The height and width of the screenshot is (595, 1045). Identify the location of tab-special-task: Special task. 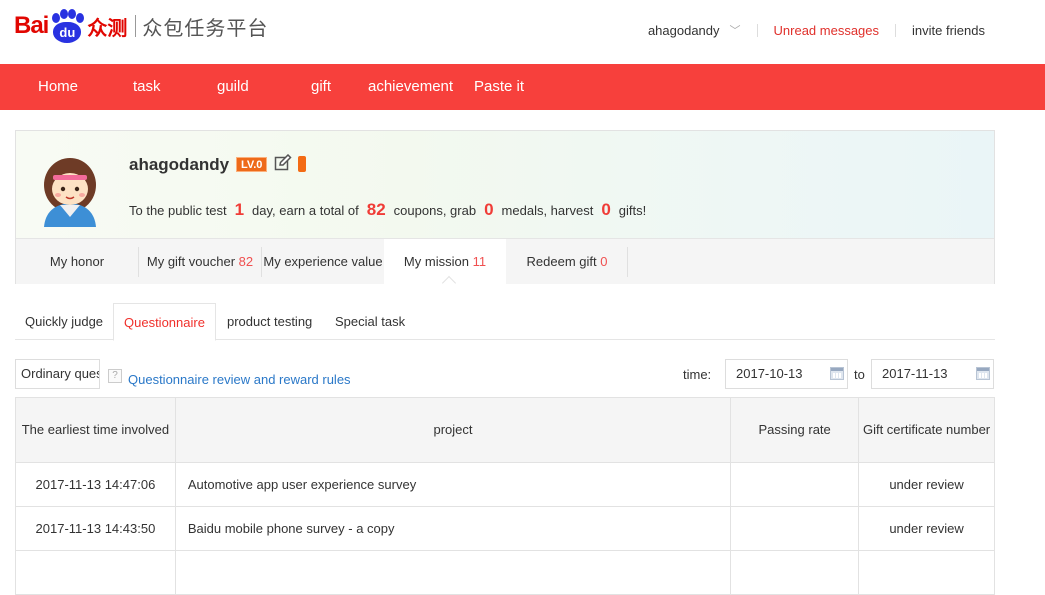
(370, 321).